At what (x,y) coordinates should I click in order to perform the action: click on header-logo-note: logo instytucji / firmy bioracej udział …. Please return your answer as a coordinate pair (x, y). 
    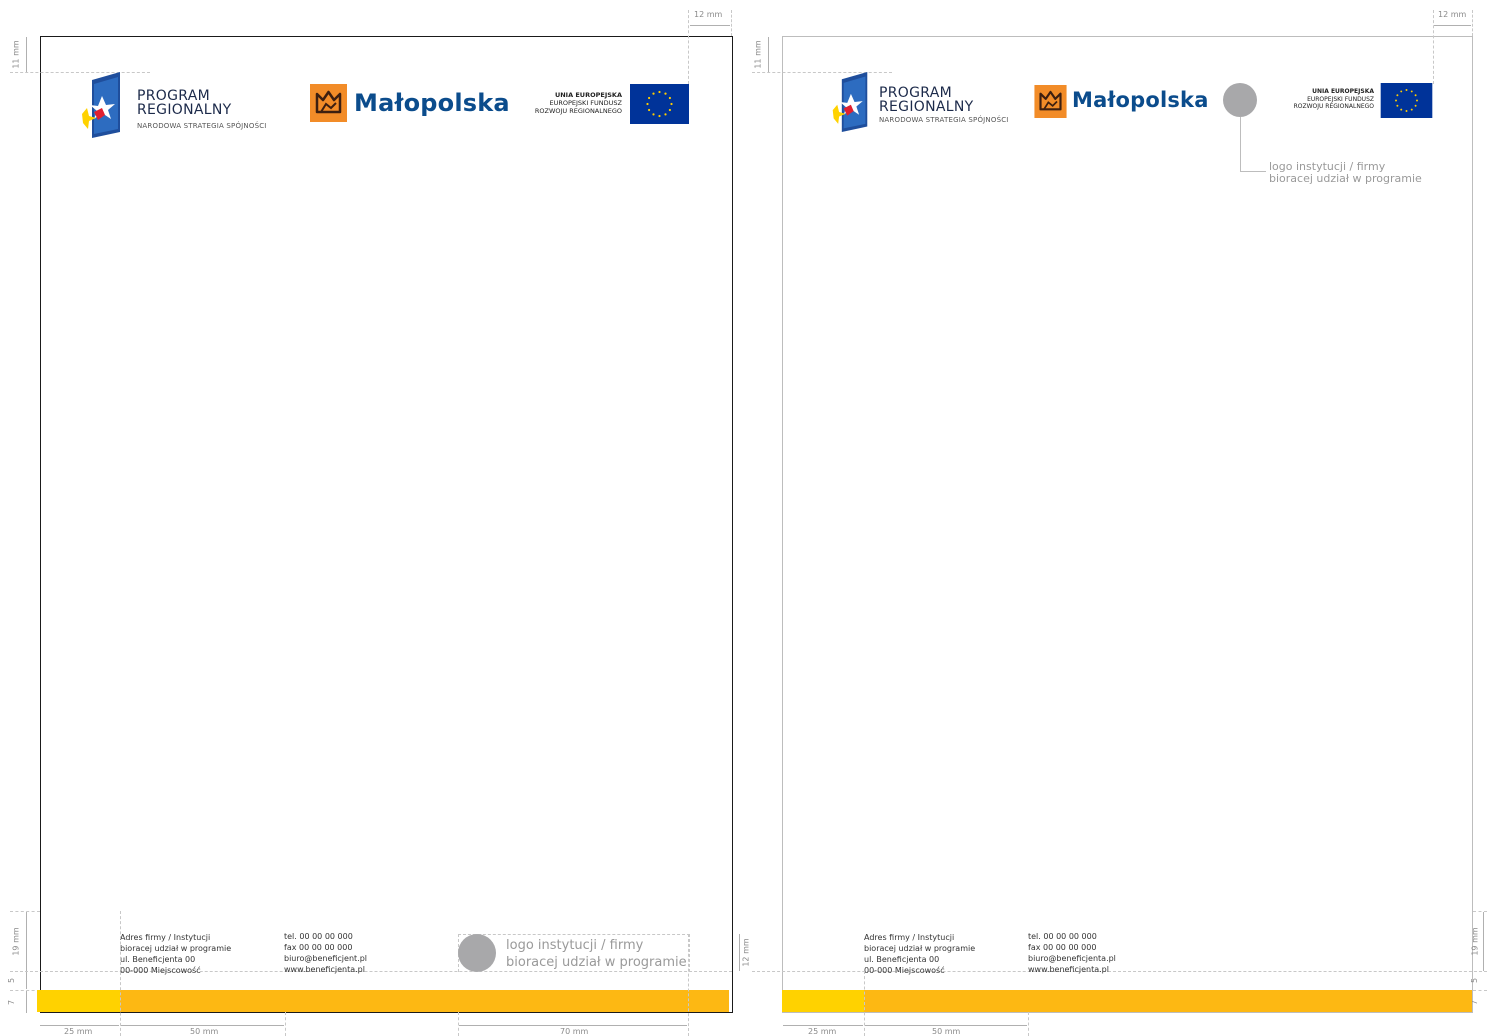
    Looking at the image, I should click on (1345, 172).